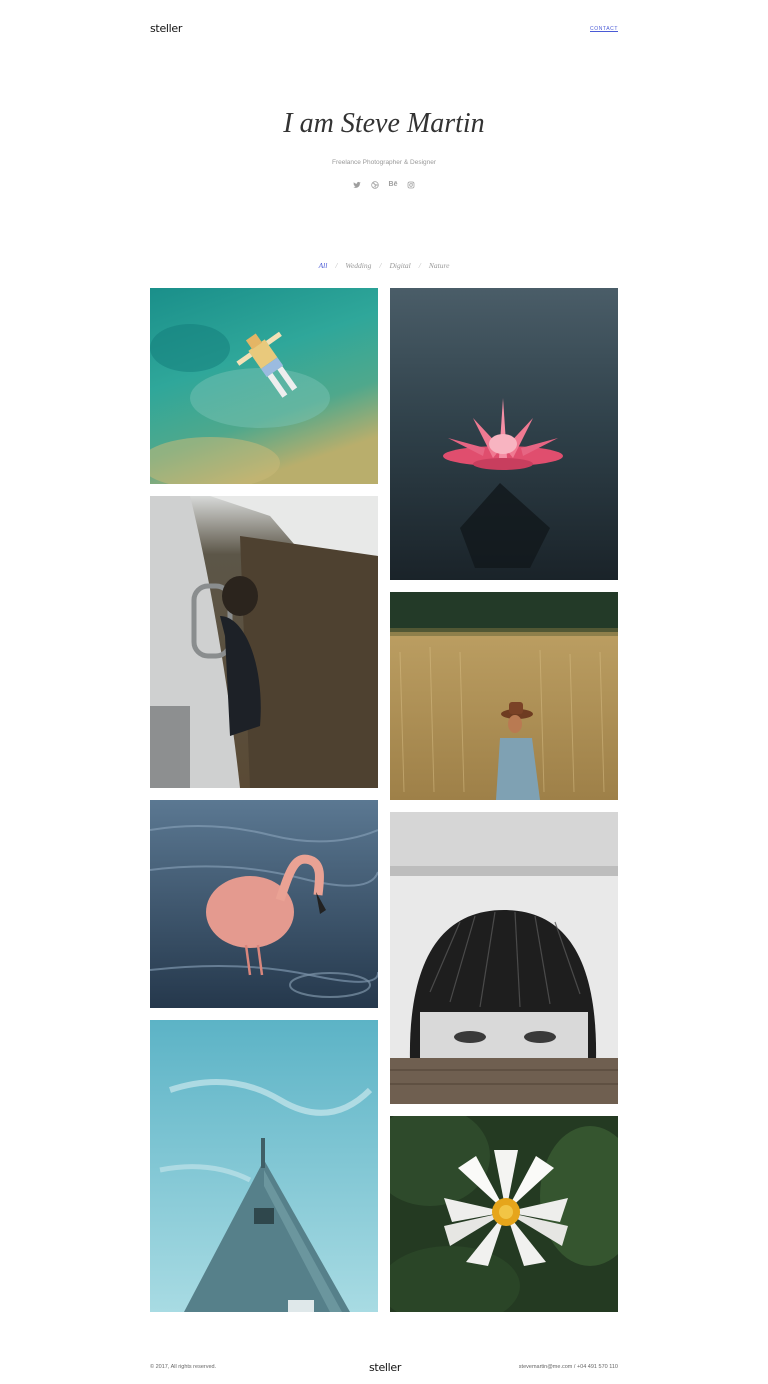 This screenshot has width=768, height=1384. Describe the element at coordinates (357, 184) in the screenshot. I see `twitter-icon` at that location.